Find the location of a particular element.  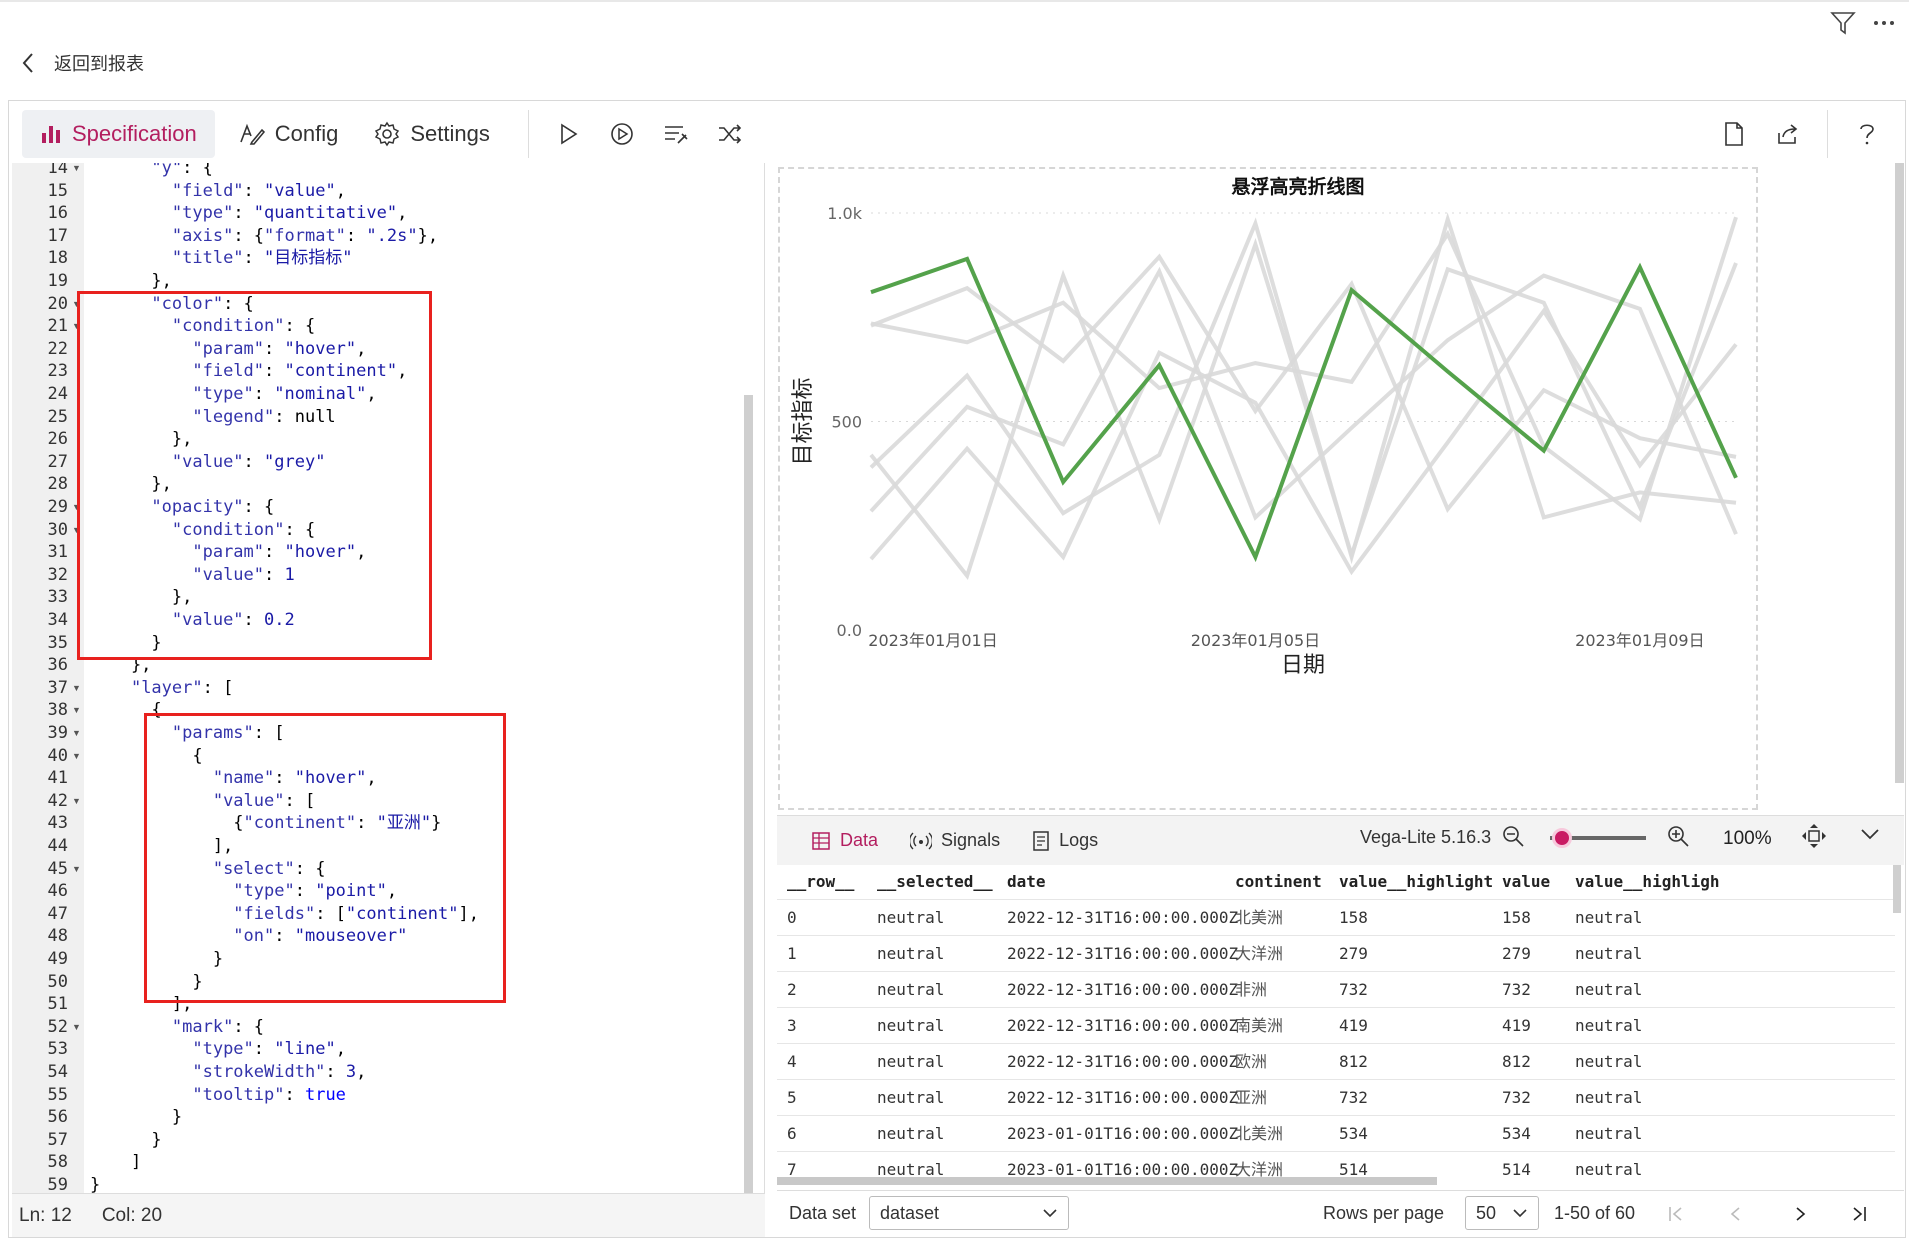

run-button is located at coordinates (568, 134).